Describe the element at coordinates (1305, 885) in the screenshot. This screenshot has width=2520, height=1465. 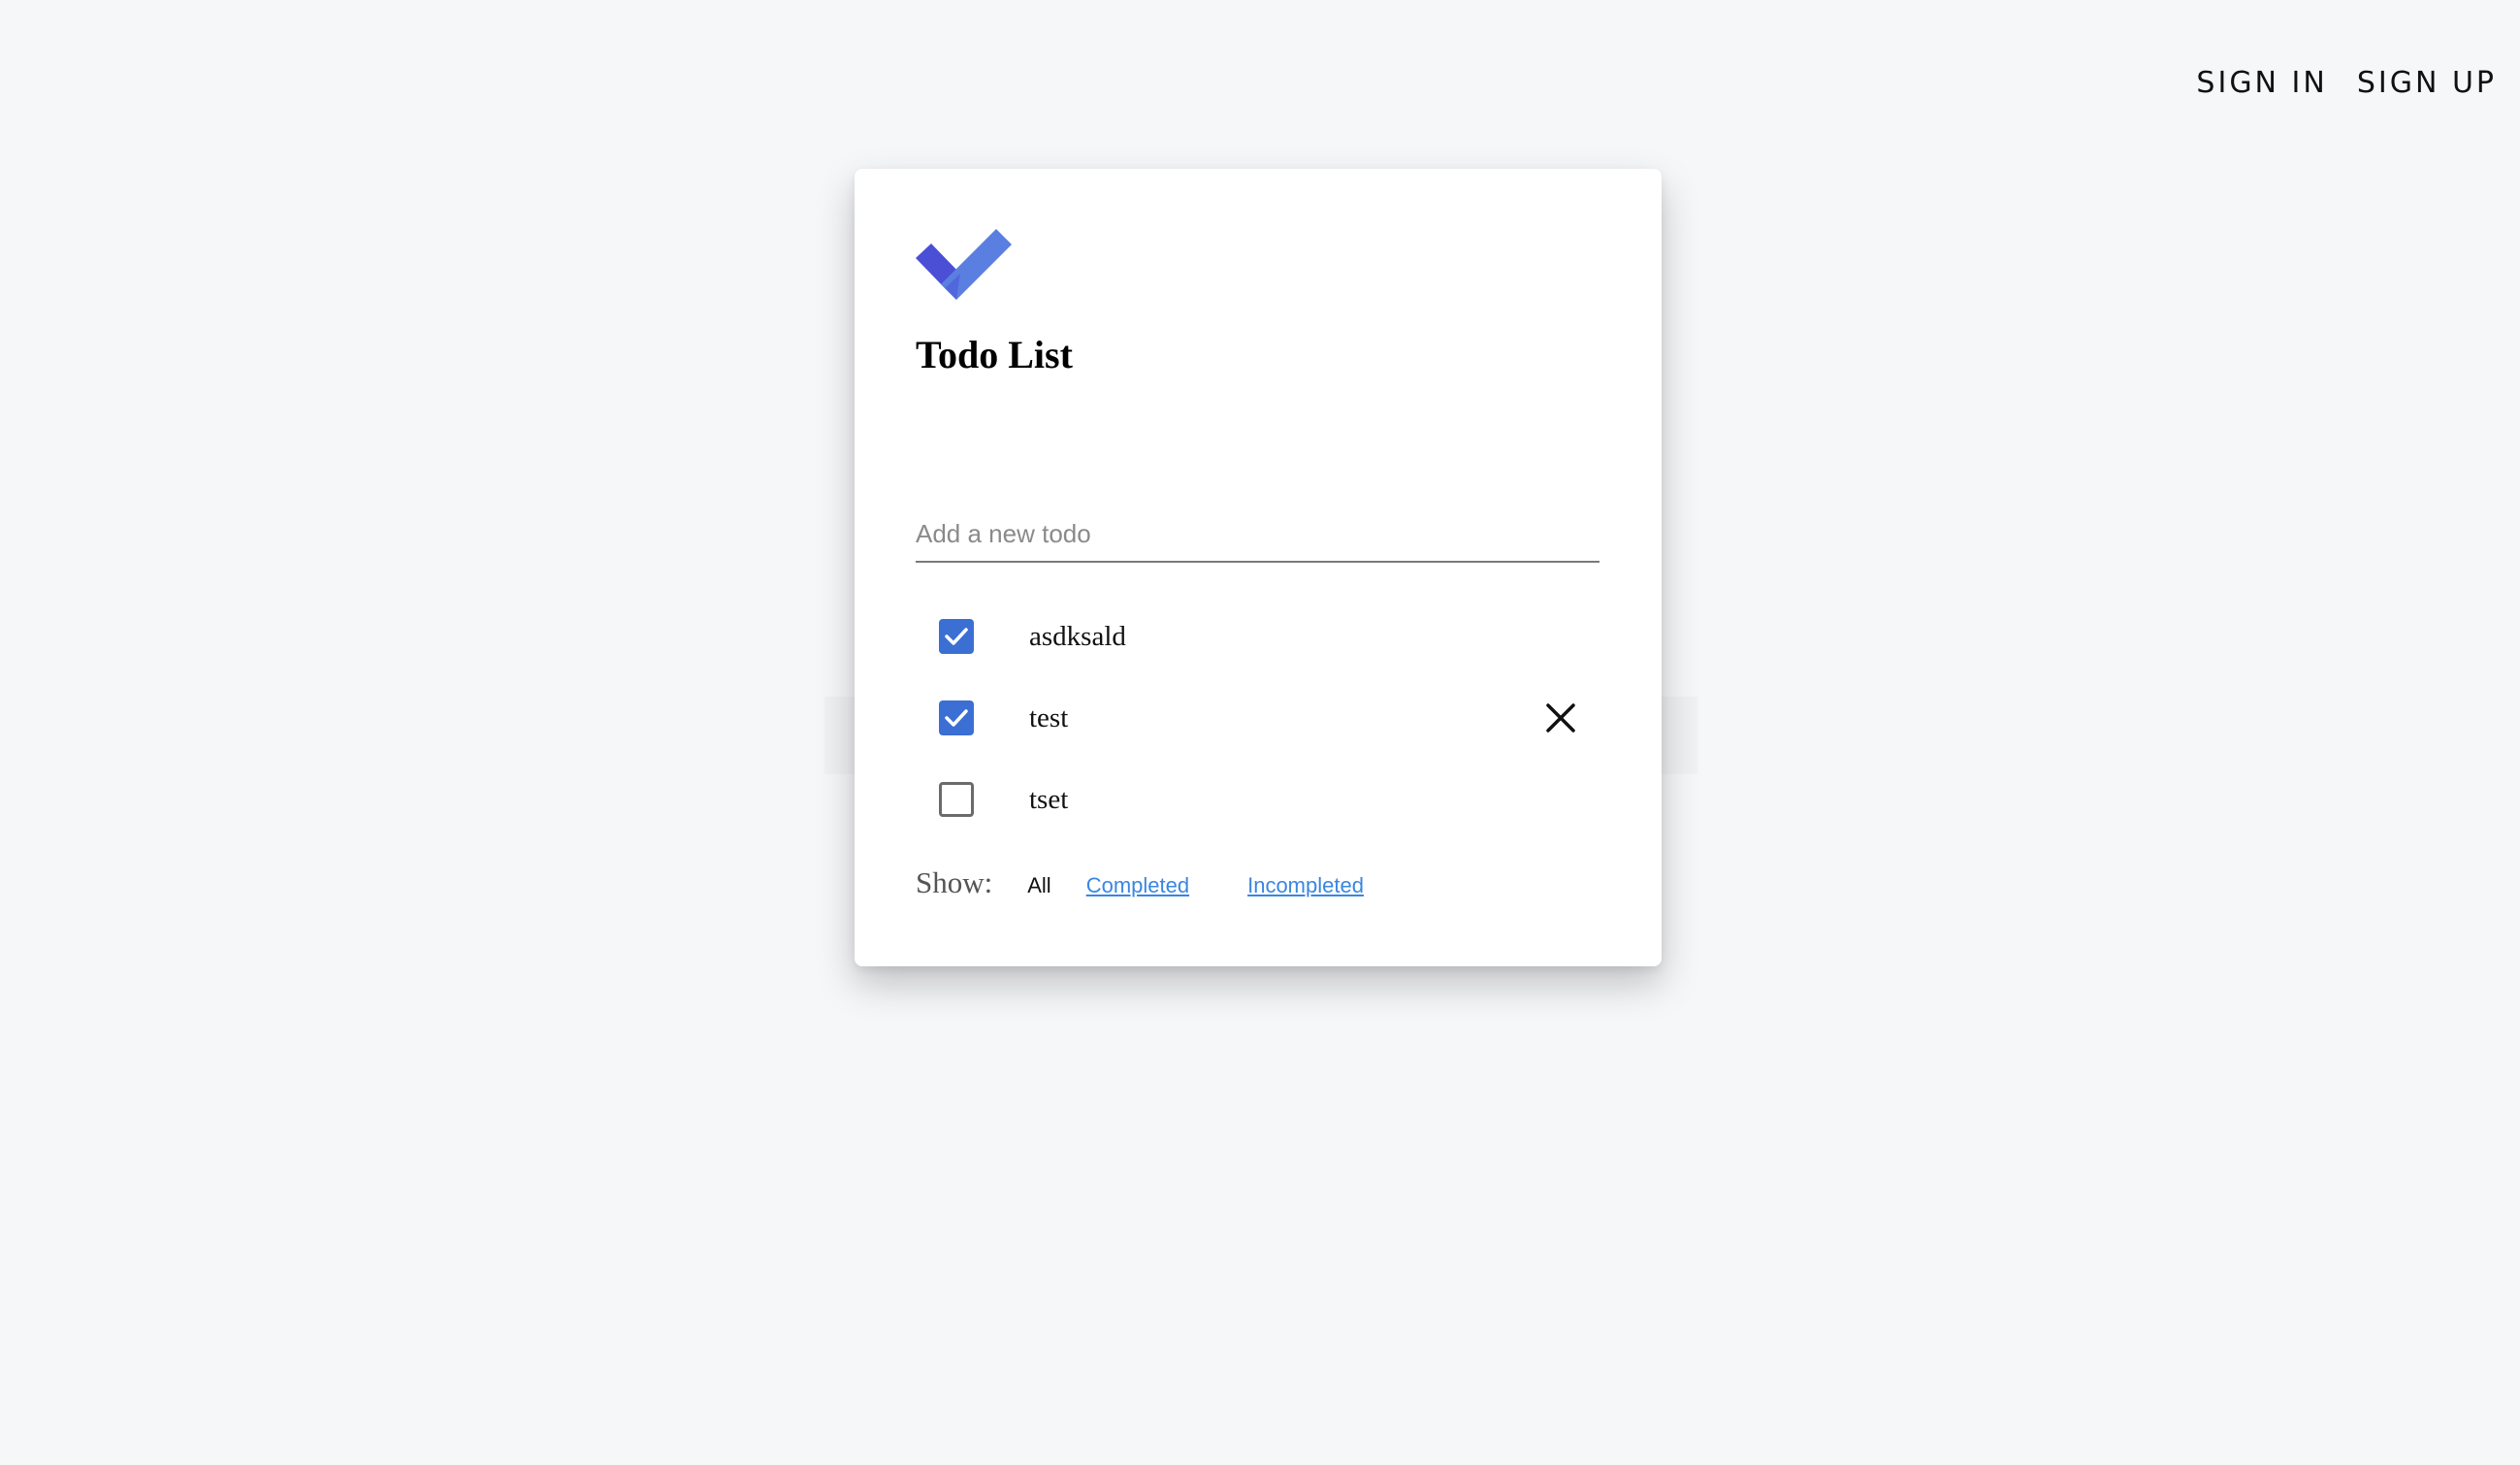
I see `filter-incompleted-link: Incompleted` at that location.